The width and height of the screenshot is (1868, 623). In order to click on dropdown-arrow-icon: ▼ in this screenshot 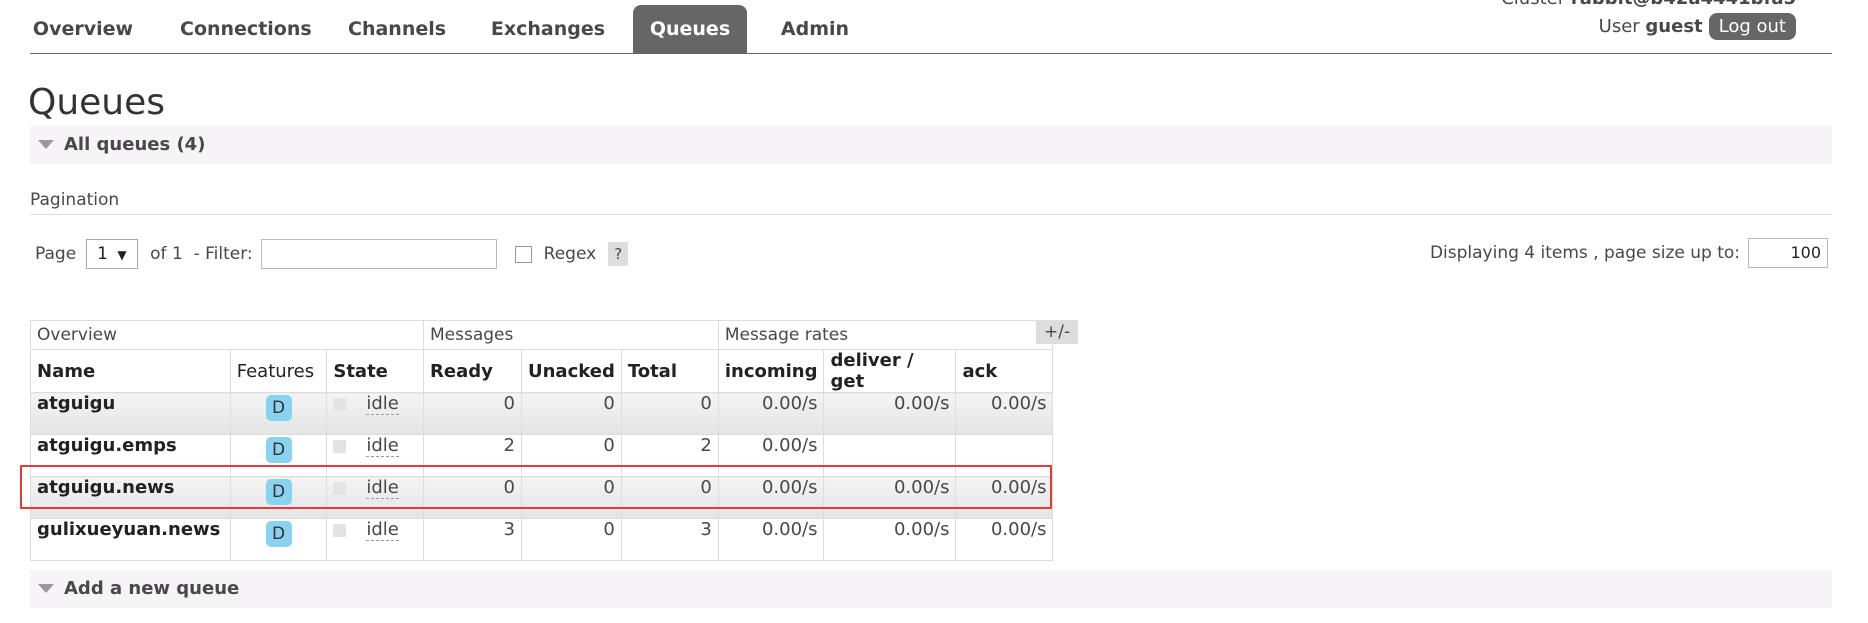, I will do `click(122, 255)`.